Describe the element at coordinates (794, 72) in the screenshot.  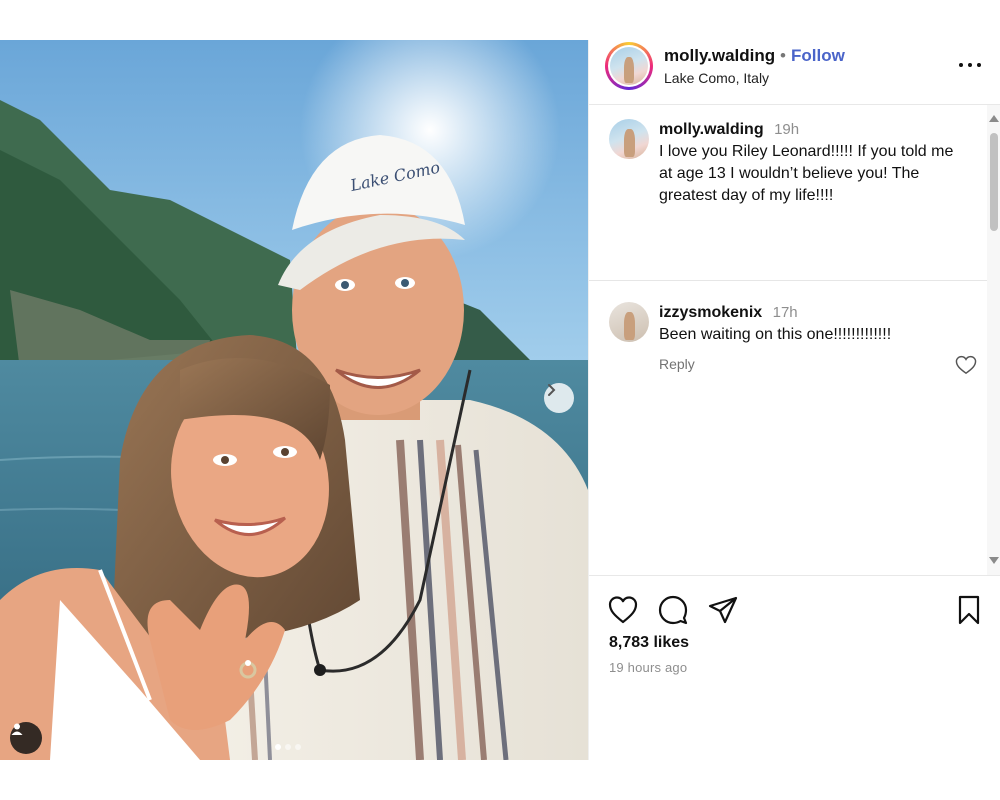
I see `post-header: molly.walding • Follow Lake Como, Italy` at that location.